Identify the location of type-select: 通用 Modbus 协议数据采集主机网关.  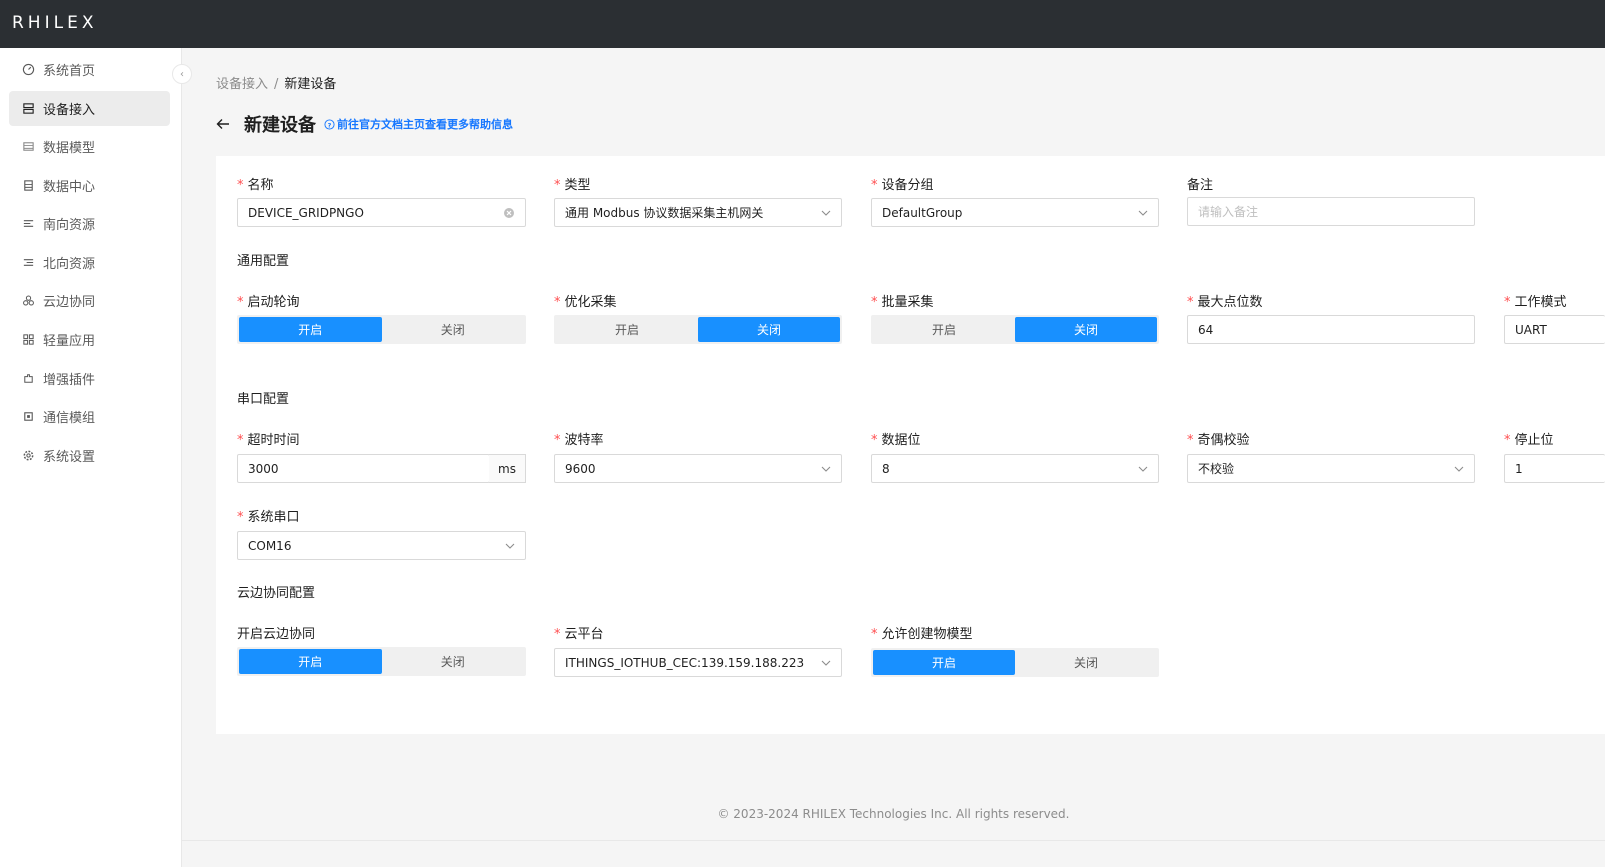
(698, 212).